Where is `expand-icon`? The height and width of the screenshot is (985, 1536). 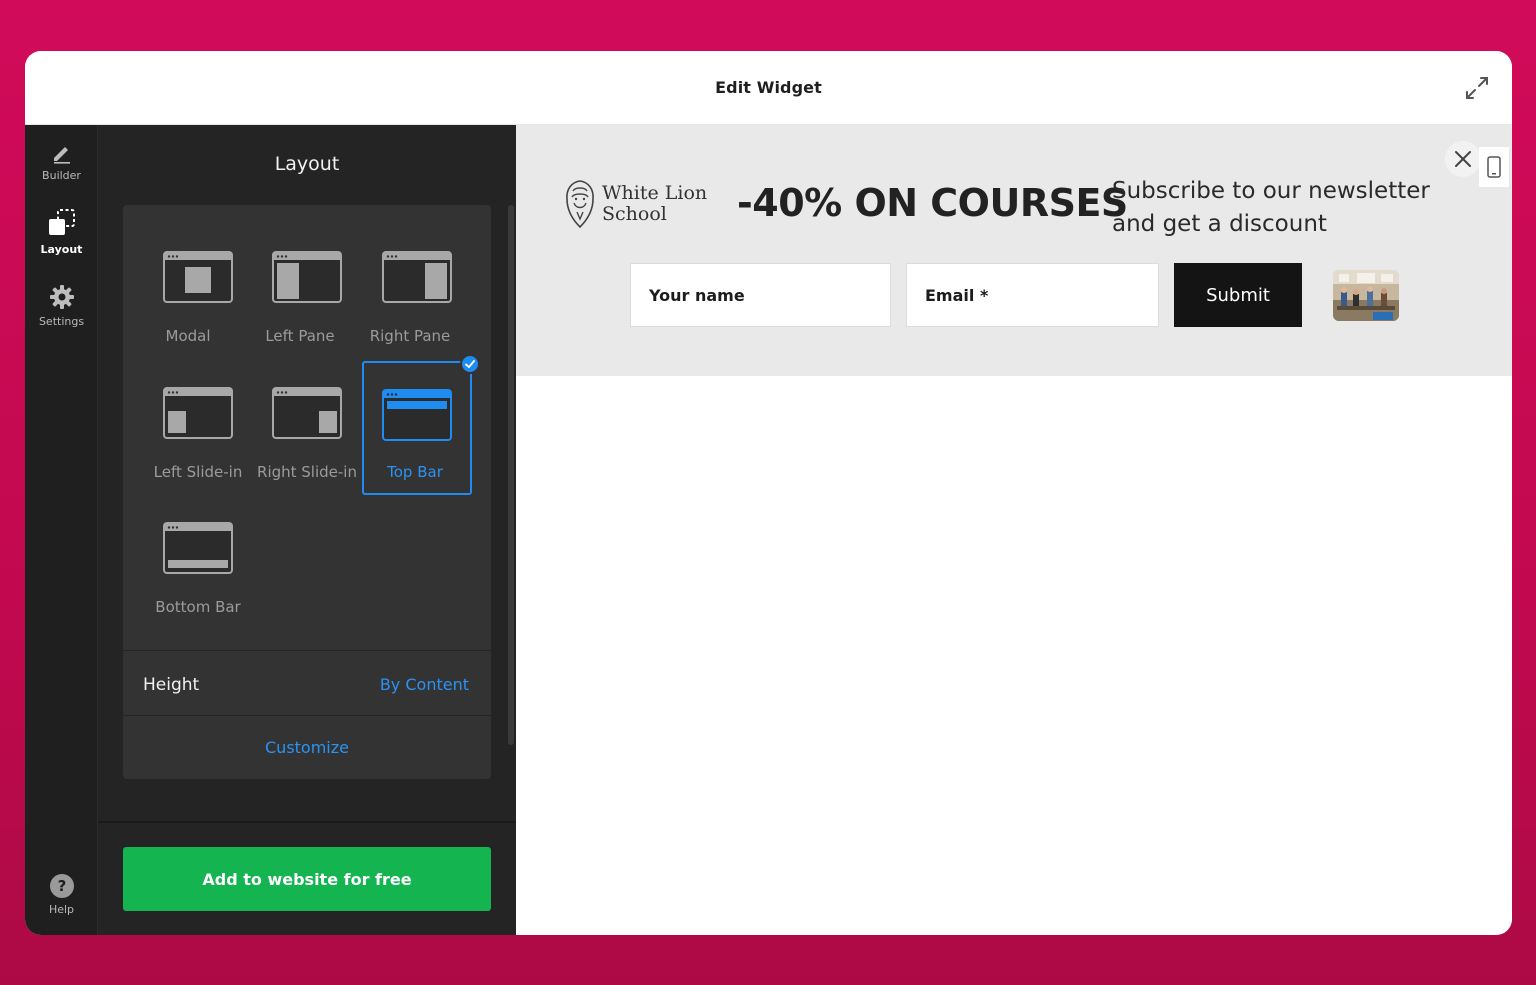 expand-icon is located at coordinates (1477, 88).